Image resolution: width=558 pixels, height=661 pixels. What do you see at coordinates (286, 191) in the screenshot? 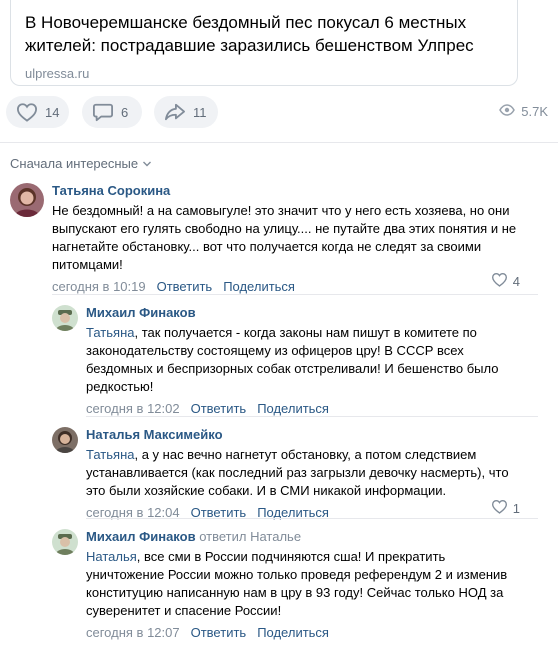
I see `comment-author: Татьяна Сорокина` at bounding box center [286, 191].